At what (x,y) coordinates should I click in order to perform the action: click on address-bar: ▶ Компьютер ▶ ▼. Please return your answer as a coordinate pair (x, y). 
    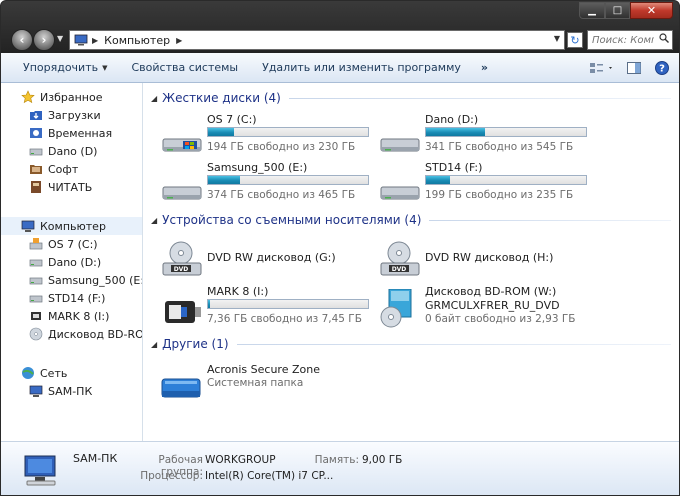
    Looking at the image, I should click on (317, 40).